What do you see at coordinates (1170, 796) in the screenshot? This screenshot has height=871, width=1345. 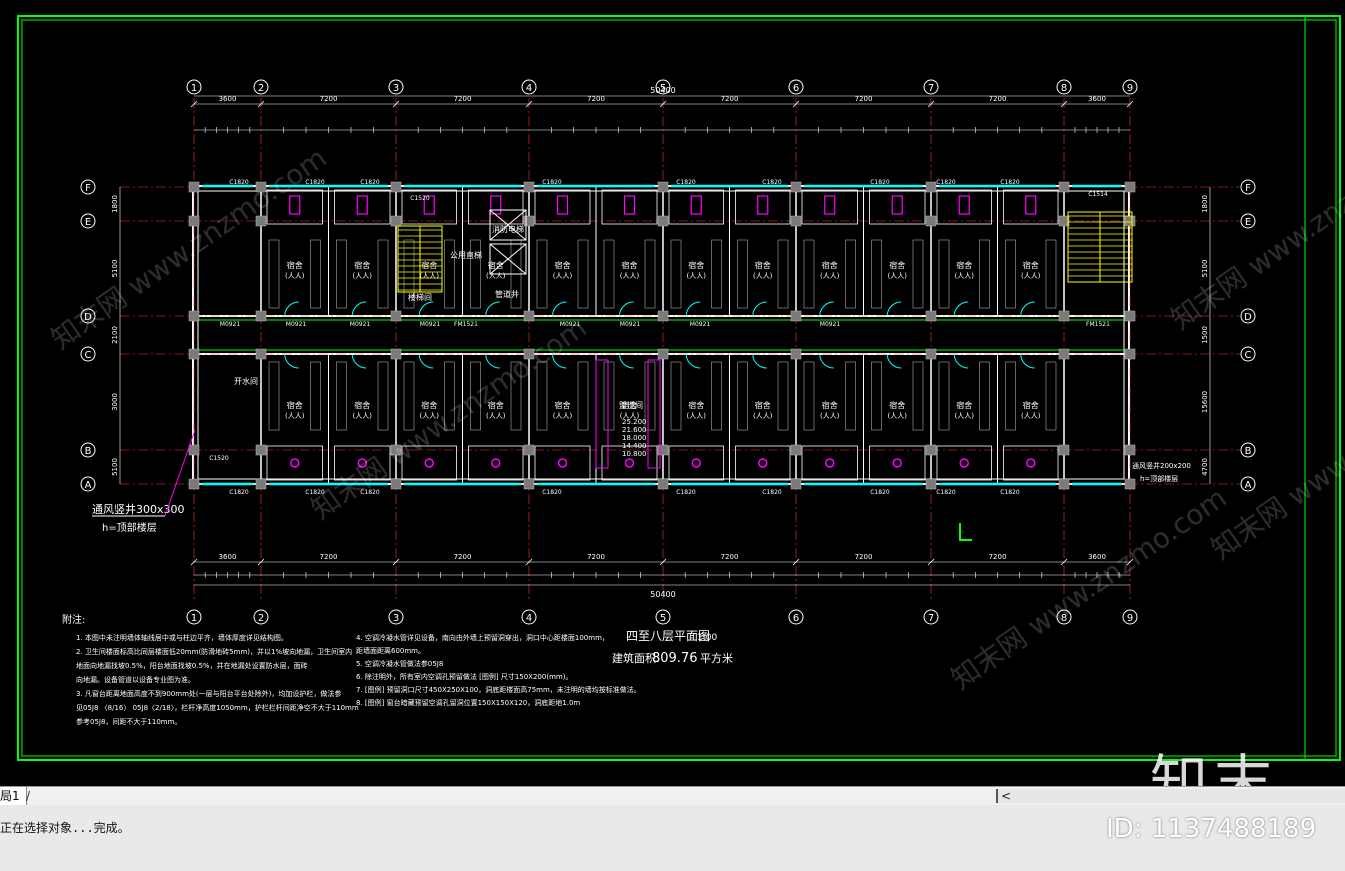 I see `horizontal-scrollbar: <` at bounding box center [1170, 796].